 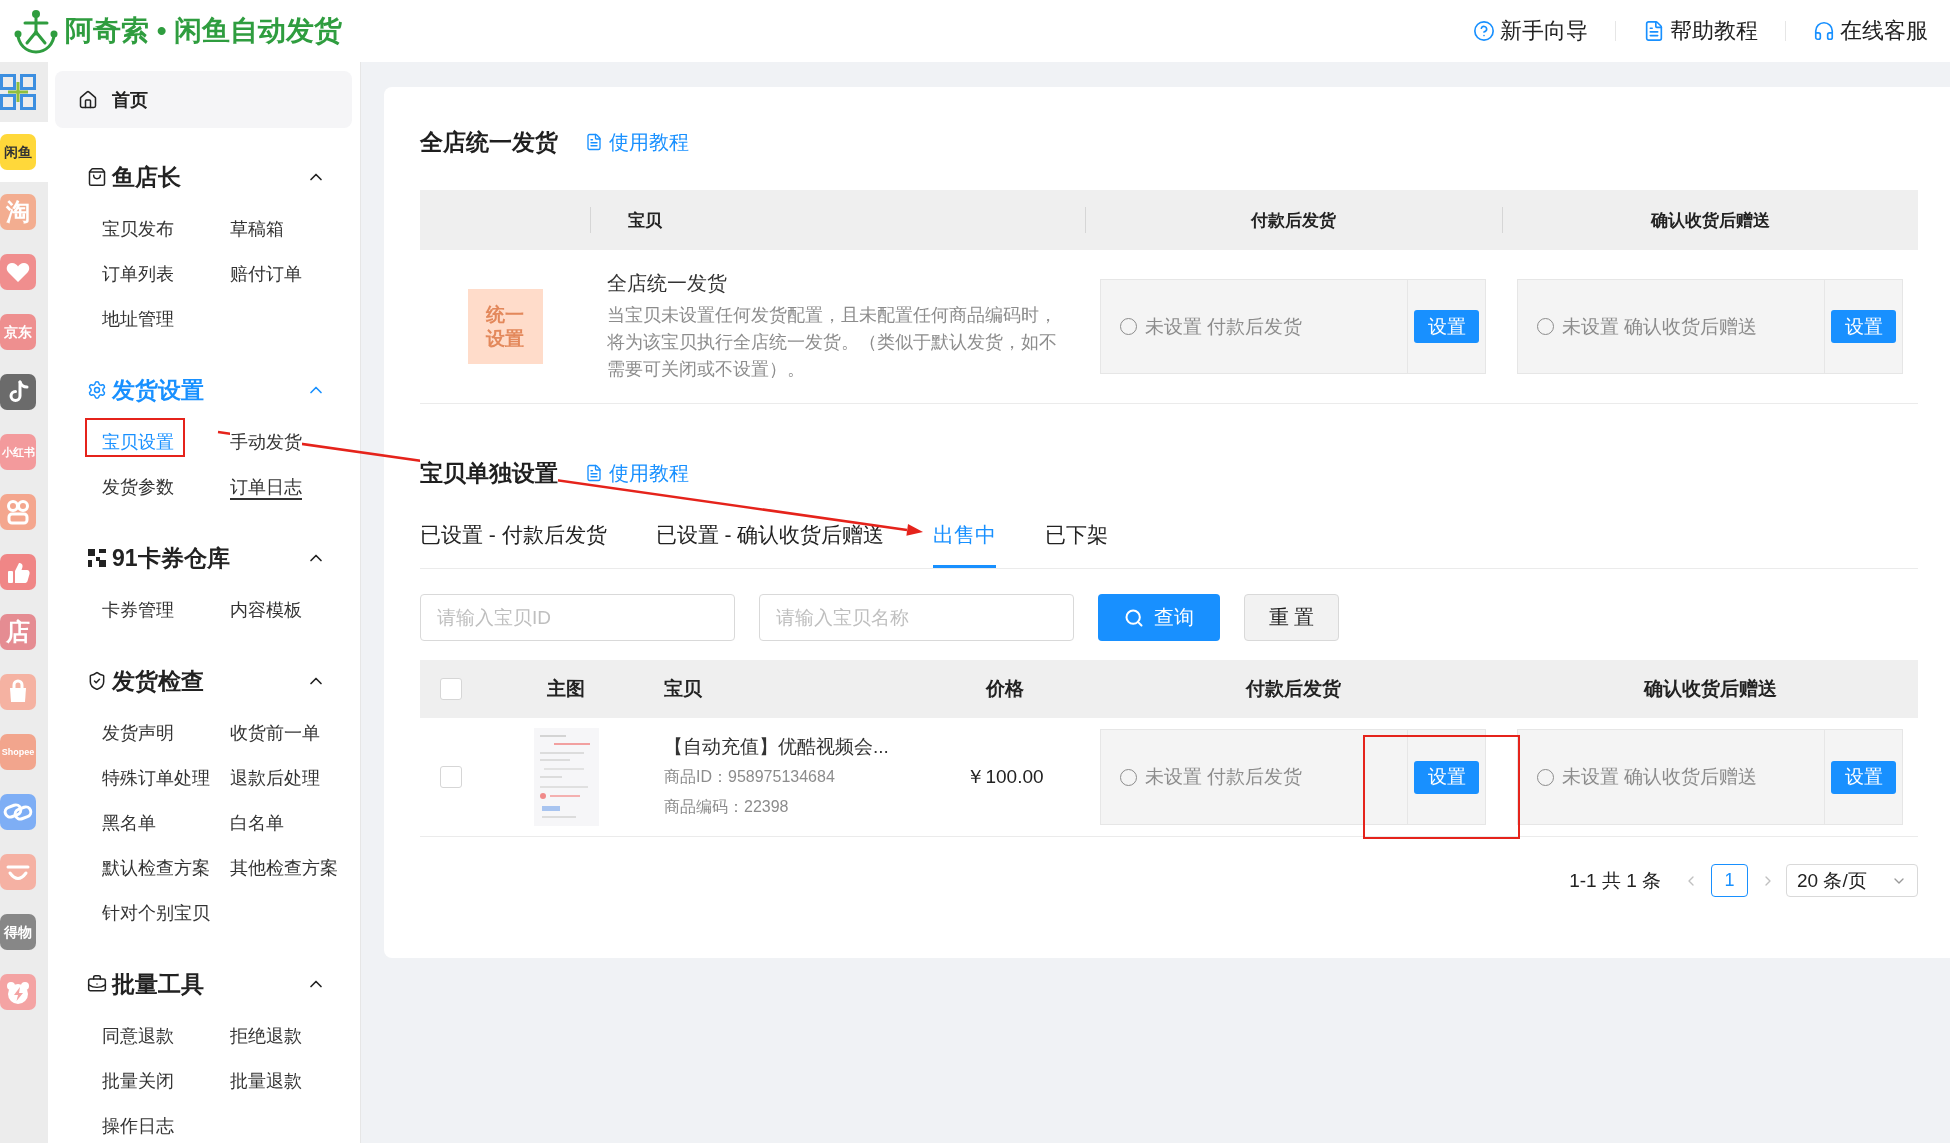 What do you see at coordinates (156, 867) in the screenshot?
I see `menu-item: 默认检查方案` at bounding box center [156, 867].